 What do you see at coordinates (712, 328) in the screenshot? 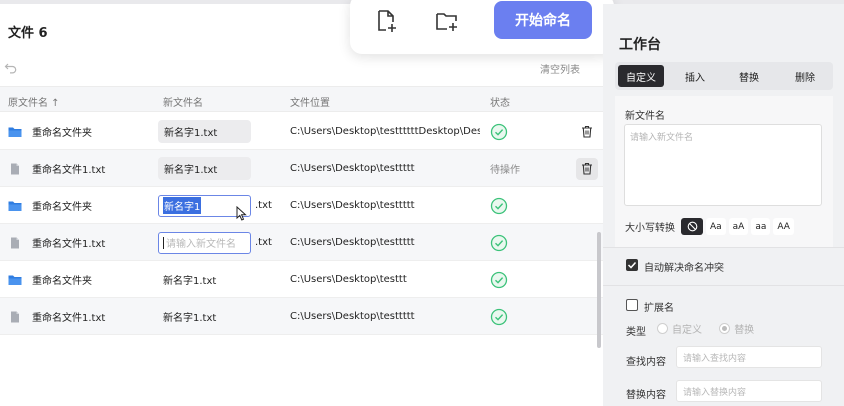
I see `type-radio-group: 自定义 替换` at bounding box center [712, 328].